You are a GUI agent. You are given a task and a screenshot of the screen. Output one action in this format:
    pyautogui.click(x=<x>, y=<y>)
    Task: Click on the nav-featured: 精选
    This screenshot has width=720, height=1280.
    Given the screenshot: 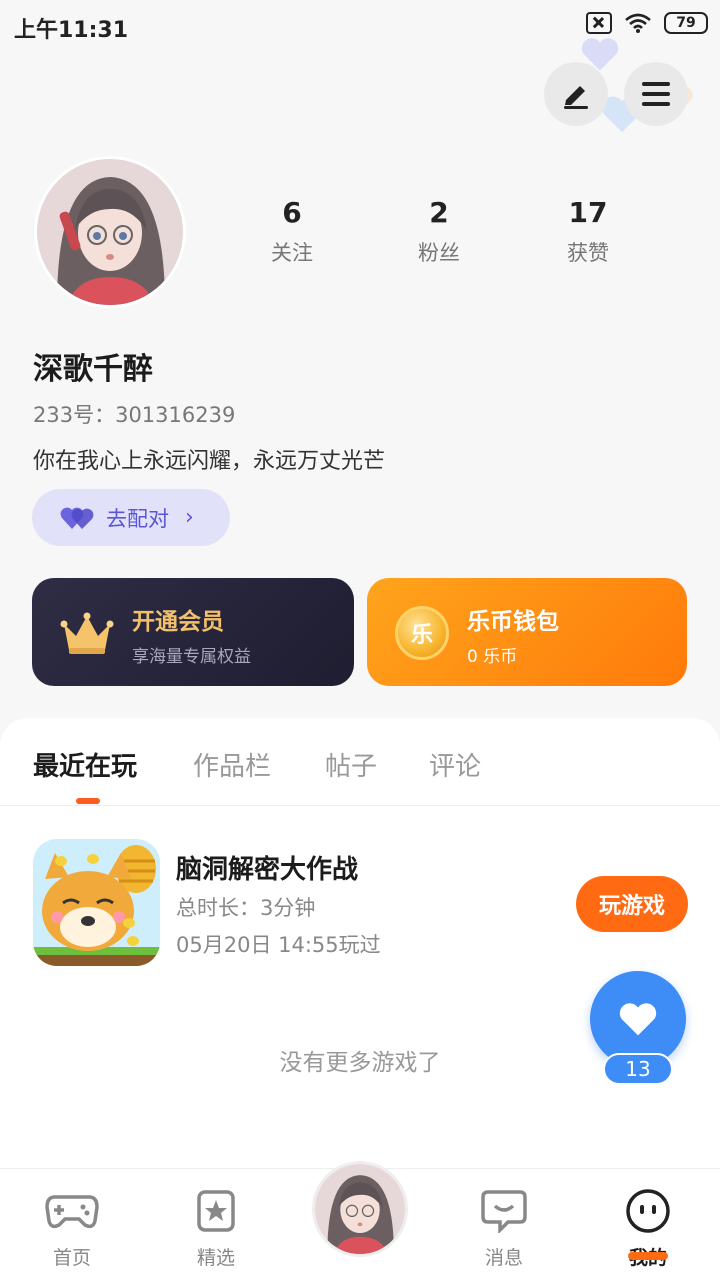 What is the action you would take?
    pyautogui.click(x=216, y=1226)
    